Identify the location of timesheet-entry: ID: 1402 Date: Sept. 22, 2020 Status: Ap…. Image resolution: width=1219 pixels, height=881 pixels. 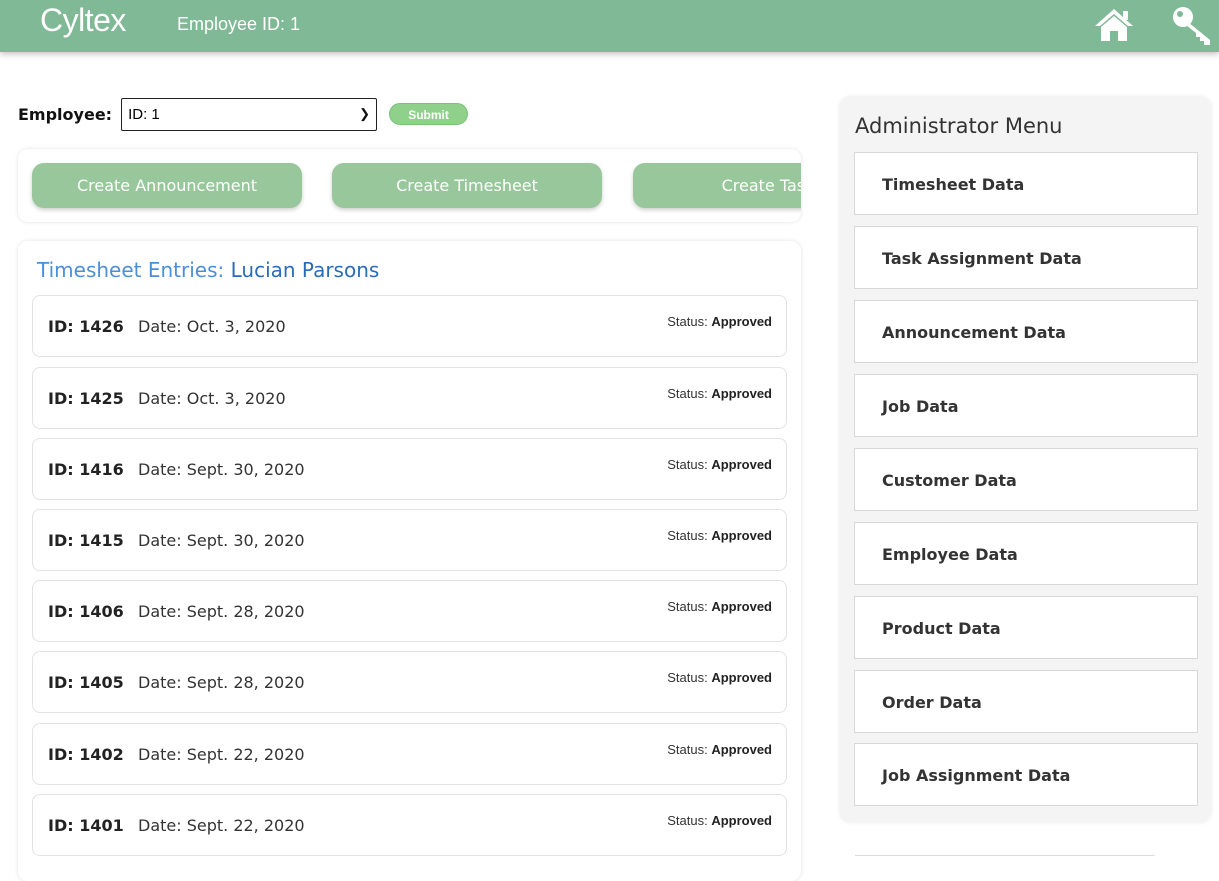
(409, 754).